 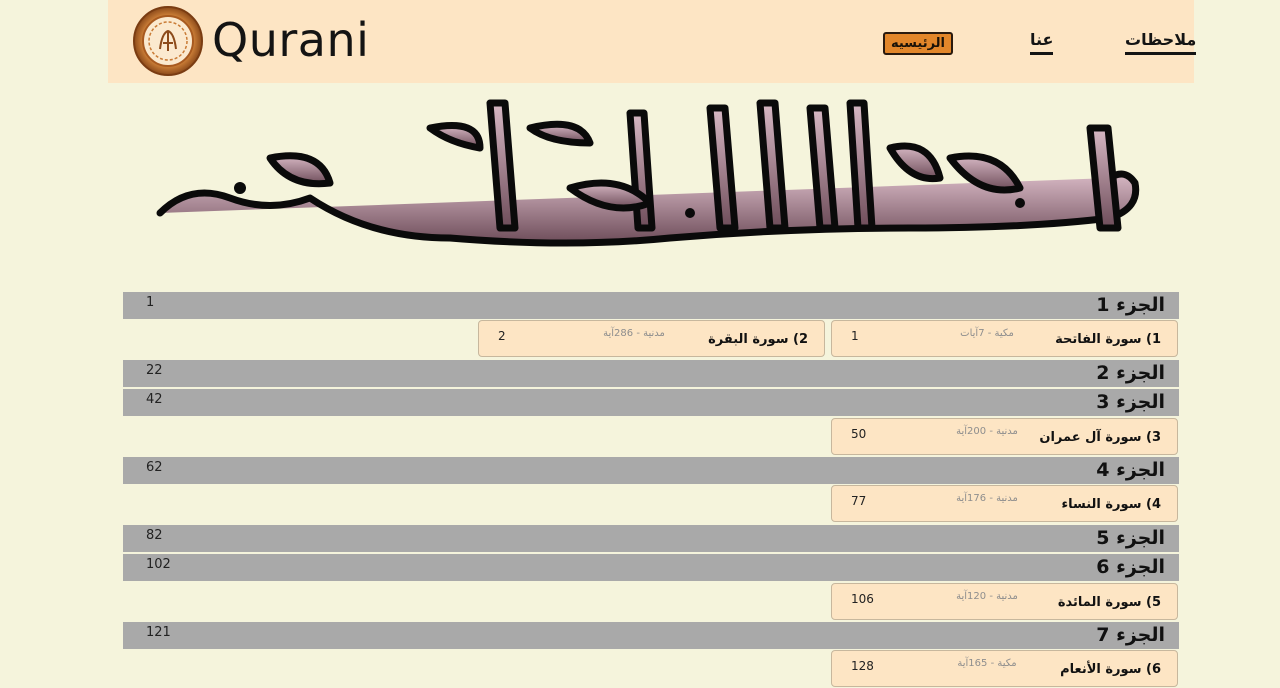 What do you see at coordinates (1130, 305) in the screenshot?
I see `juz-title: الجزء 1` at bounding box center [1130, 305].